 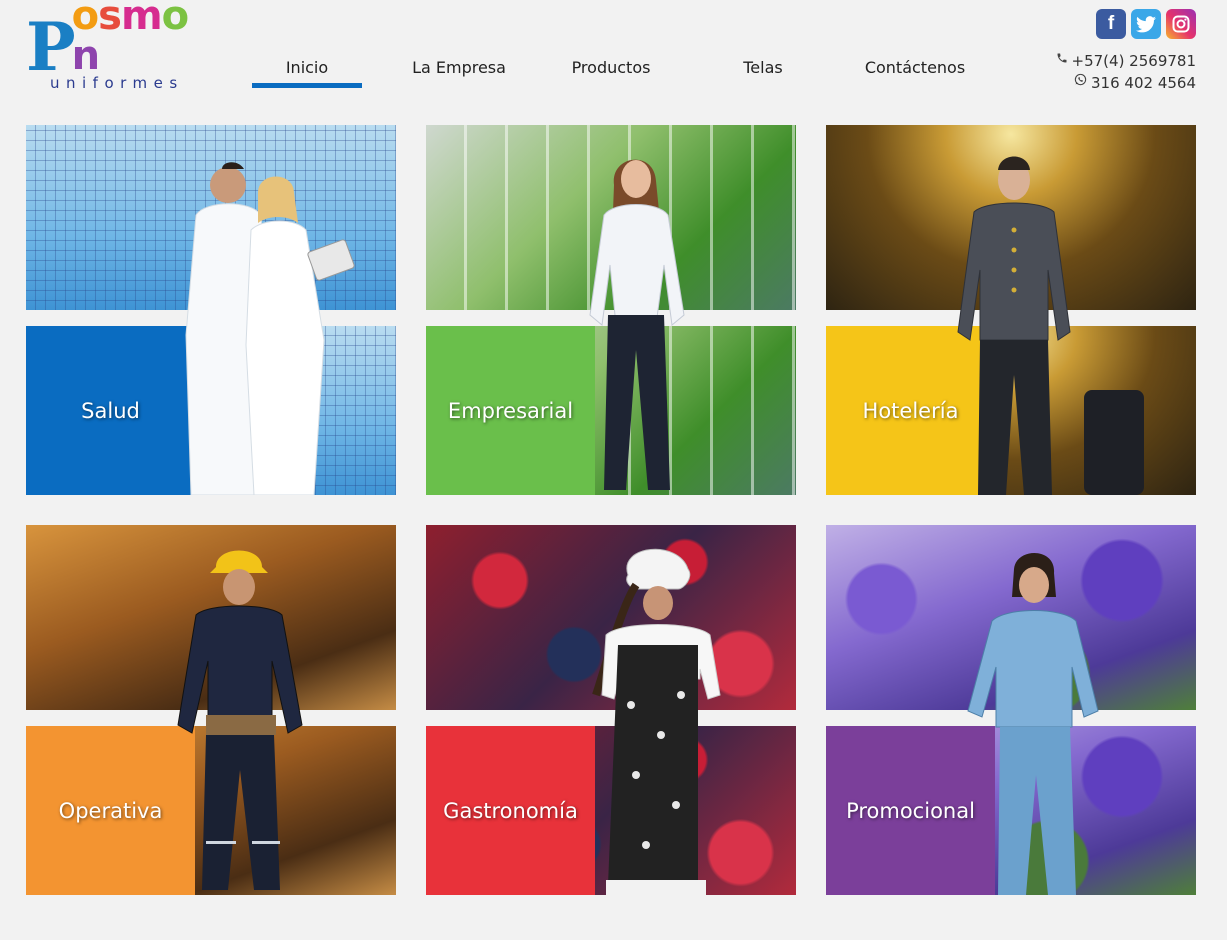 What do you see at coordinates (1134, 61) in the screenshot?
I see `phone-number: +57(4) 2569781` at bounding box center [1134, 61].